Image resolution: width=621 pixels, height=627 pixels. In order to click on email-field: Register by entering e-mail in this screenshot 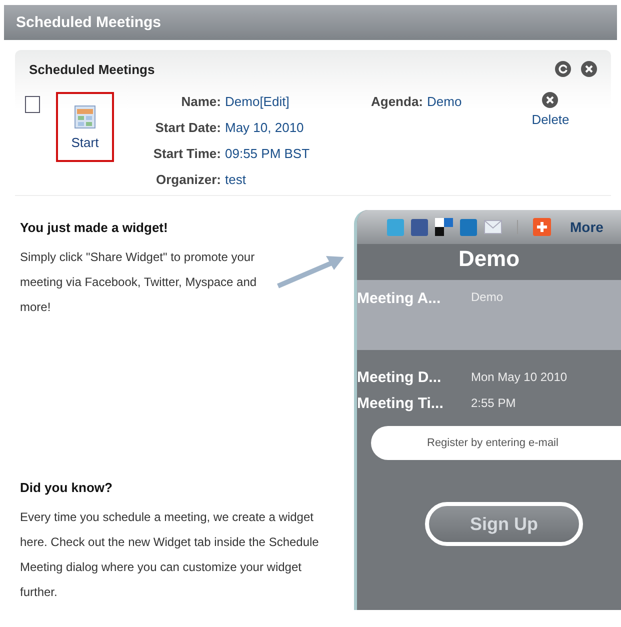, I will do `click(496, 443)`.